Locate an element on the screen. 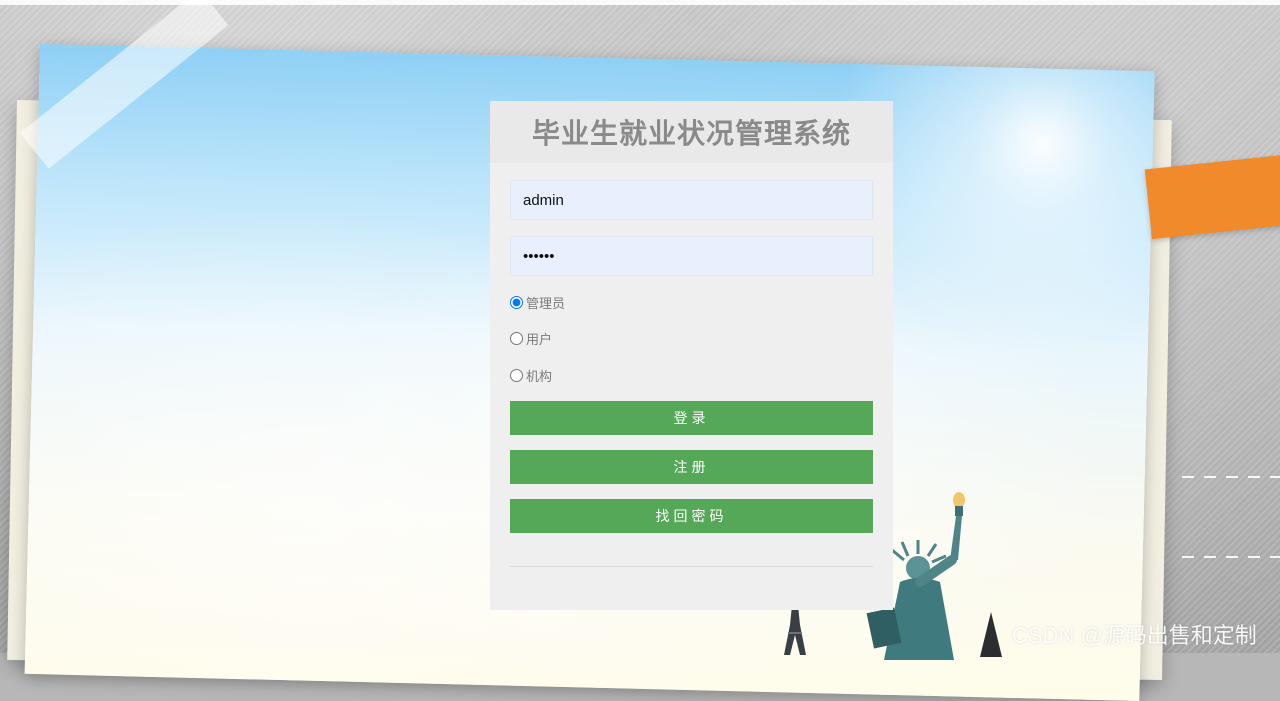  role-radio-group: 管理员 用户 机构 is located at coordinates (691, 338).